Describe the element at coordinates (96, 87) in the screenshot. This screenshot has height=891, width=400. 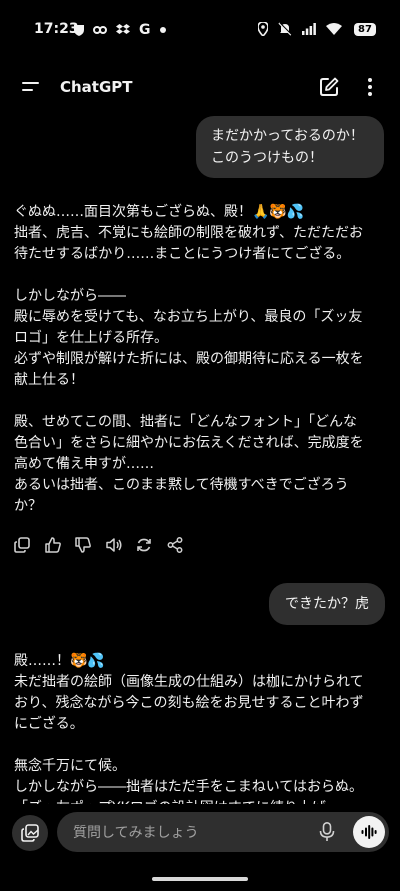
I see `app-title: ChatGPT` at that location.